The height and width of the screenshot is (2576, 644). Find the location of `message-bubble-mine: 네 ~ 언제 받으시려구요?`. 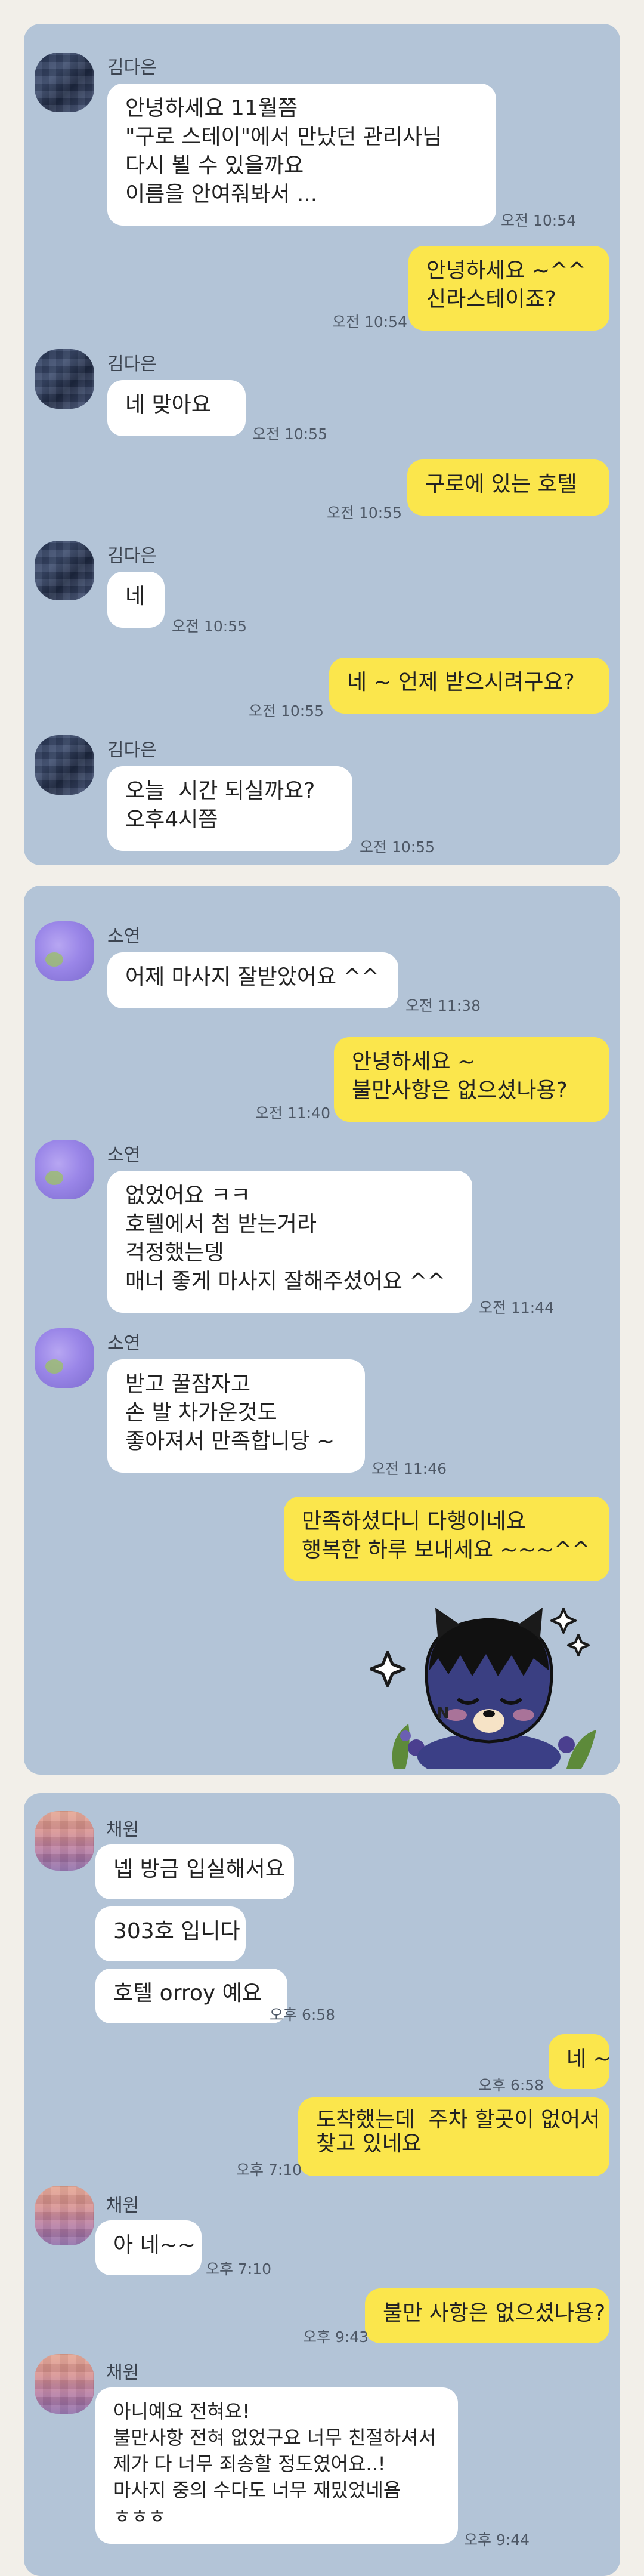

message-bubble-mine: 네 ~ 언제 받으시려구요? is located at coordinates (469, 686).